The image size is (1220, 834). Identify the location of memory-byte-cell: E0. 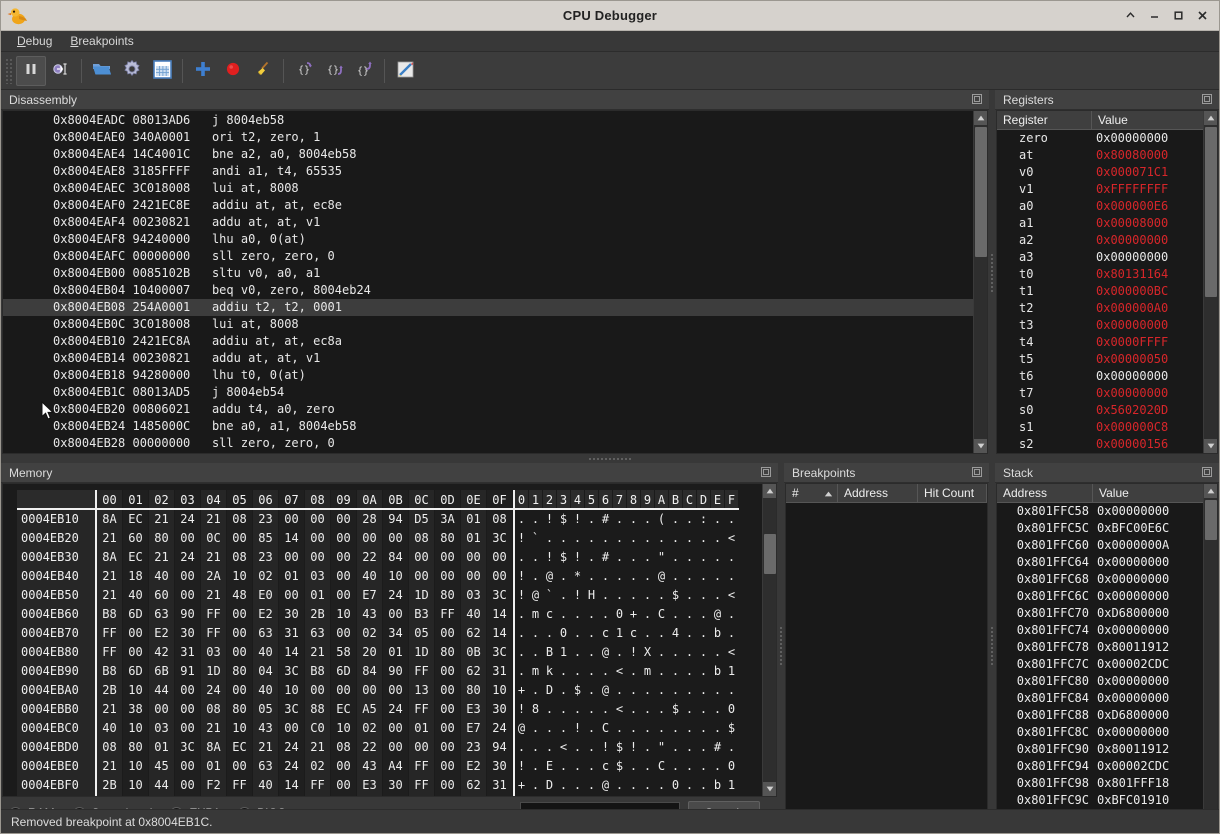
(266, 595).